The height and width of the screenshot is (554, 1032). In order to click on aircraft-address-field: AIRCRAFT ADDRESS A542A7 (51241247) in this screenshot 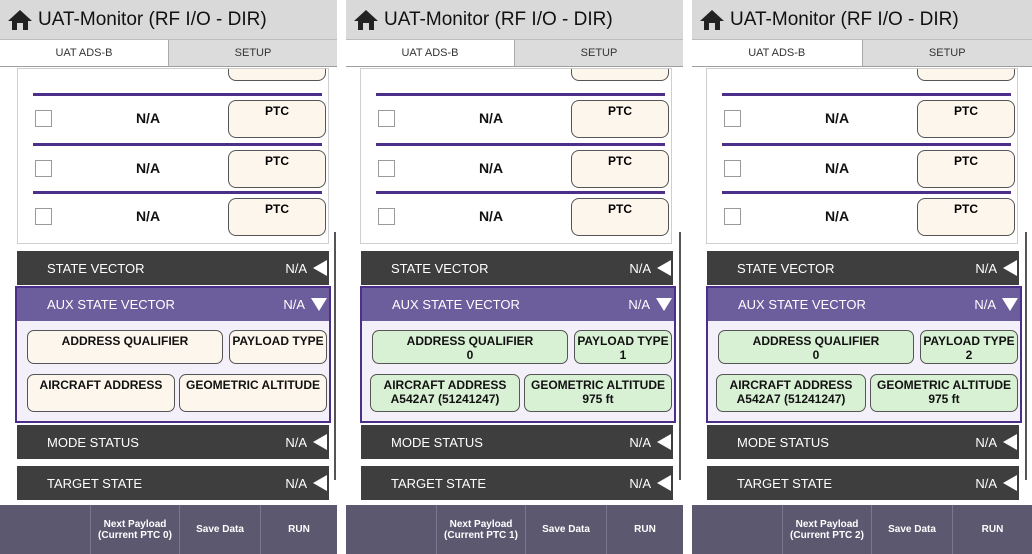, I will do `click(445, 393)`.